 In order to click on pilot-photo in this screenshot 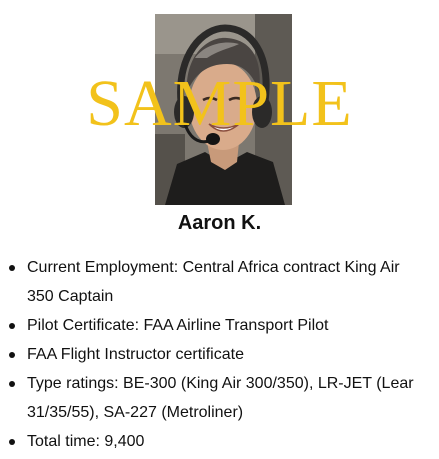, I will do `click(223, 109)`.